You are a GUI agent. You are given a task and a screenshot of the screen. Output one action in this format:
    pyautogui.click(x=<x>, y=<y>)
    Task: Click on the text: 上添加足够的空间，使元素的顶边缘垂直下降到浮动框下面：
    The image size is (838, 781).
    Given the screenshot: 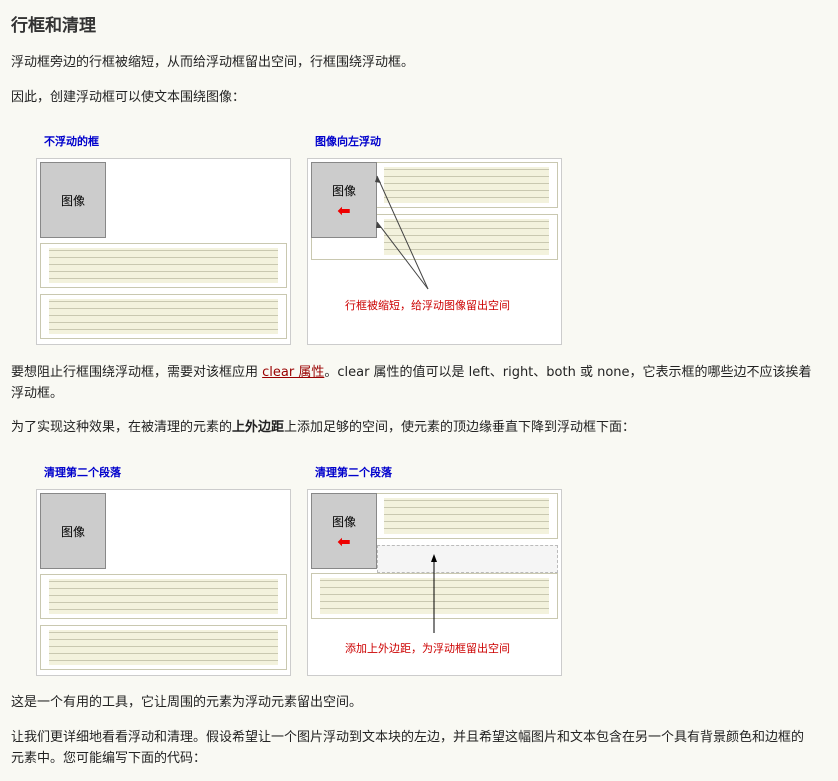 What is the action you would take?
    pyautogui.click(x=460, y=427)
    